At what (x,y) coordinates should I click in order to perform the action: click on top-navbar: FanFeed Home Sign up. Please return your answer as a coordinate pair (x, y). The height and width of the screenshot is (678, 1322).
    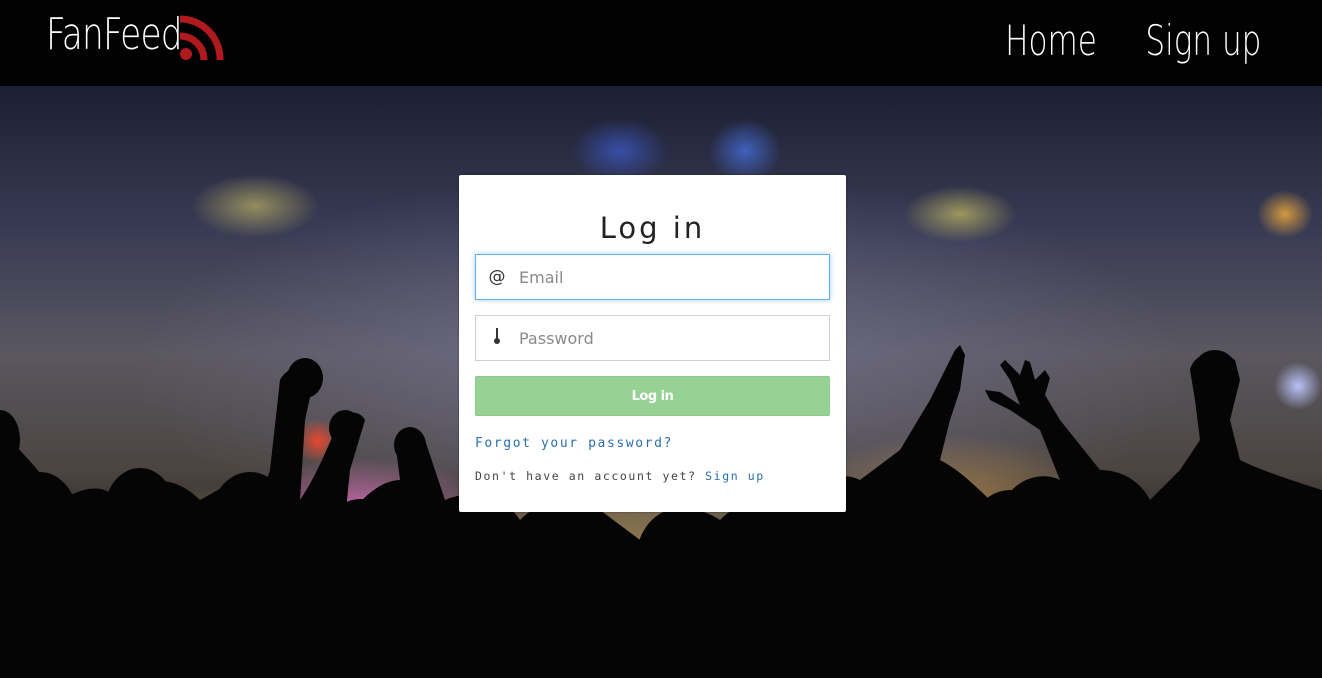
    Looking at the image, I should click on (661, 43).